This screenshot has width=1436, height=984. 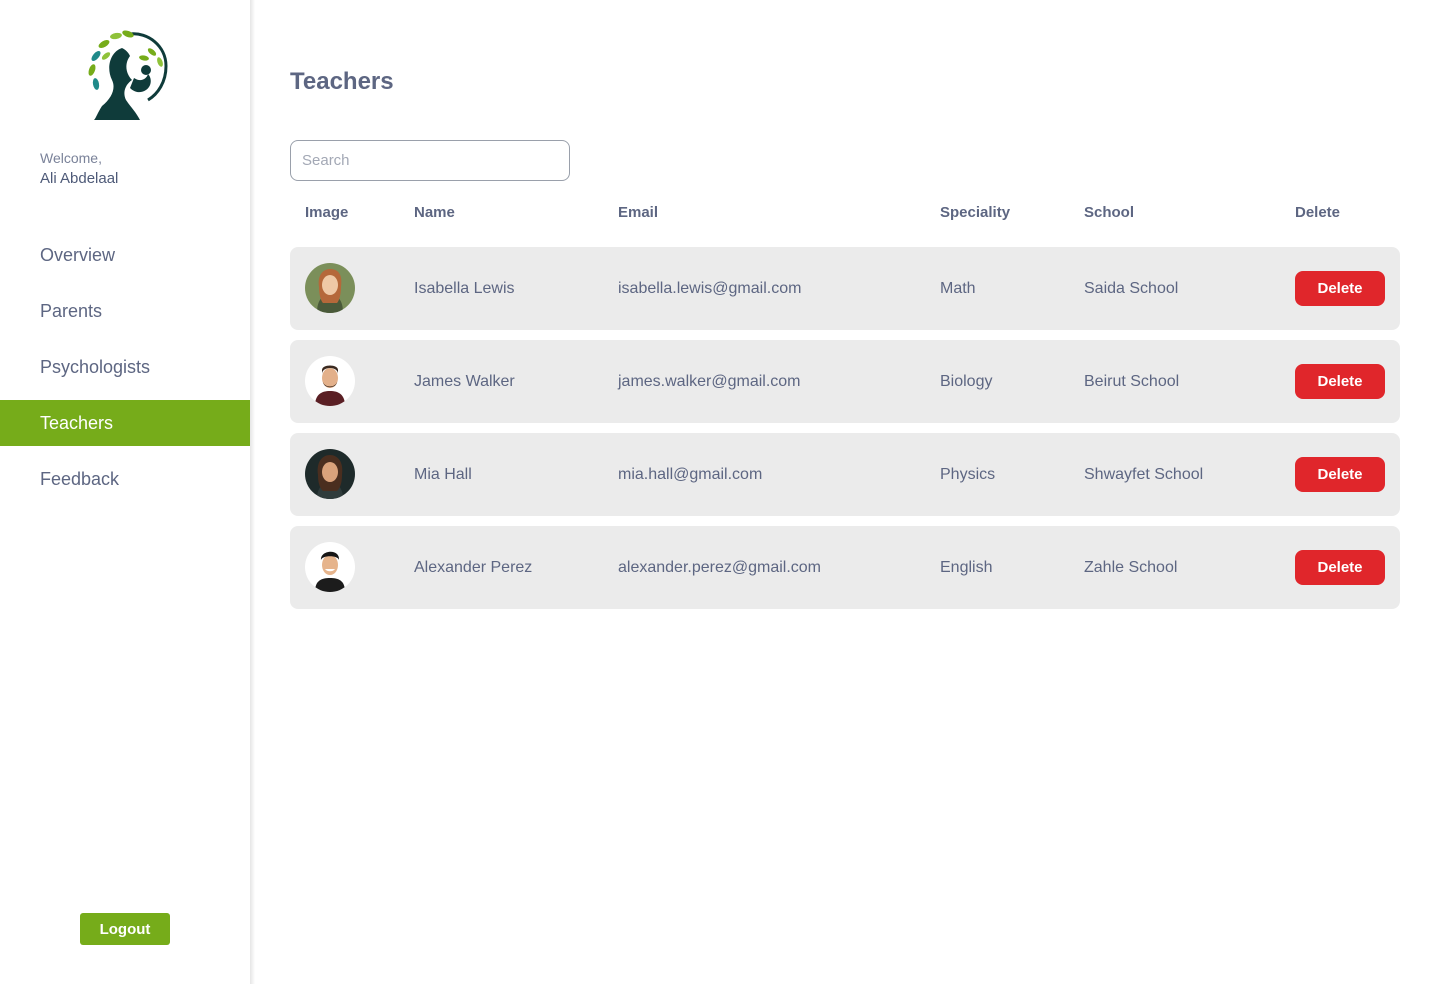 What do you see at coordinates (1109, 212) in the screenshot?
I see `column-header-school: School` at bounding box center [1109, 212].